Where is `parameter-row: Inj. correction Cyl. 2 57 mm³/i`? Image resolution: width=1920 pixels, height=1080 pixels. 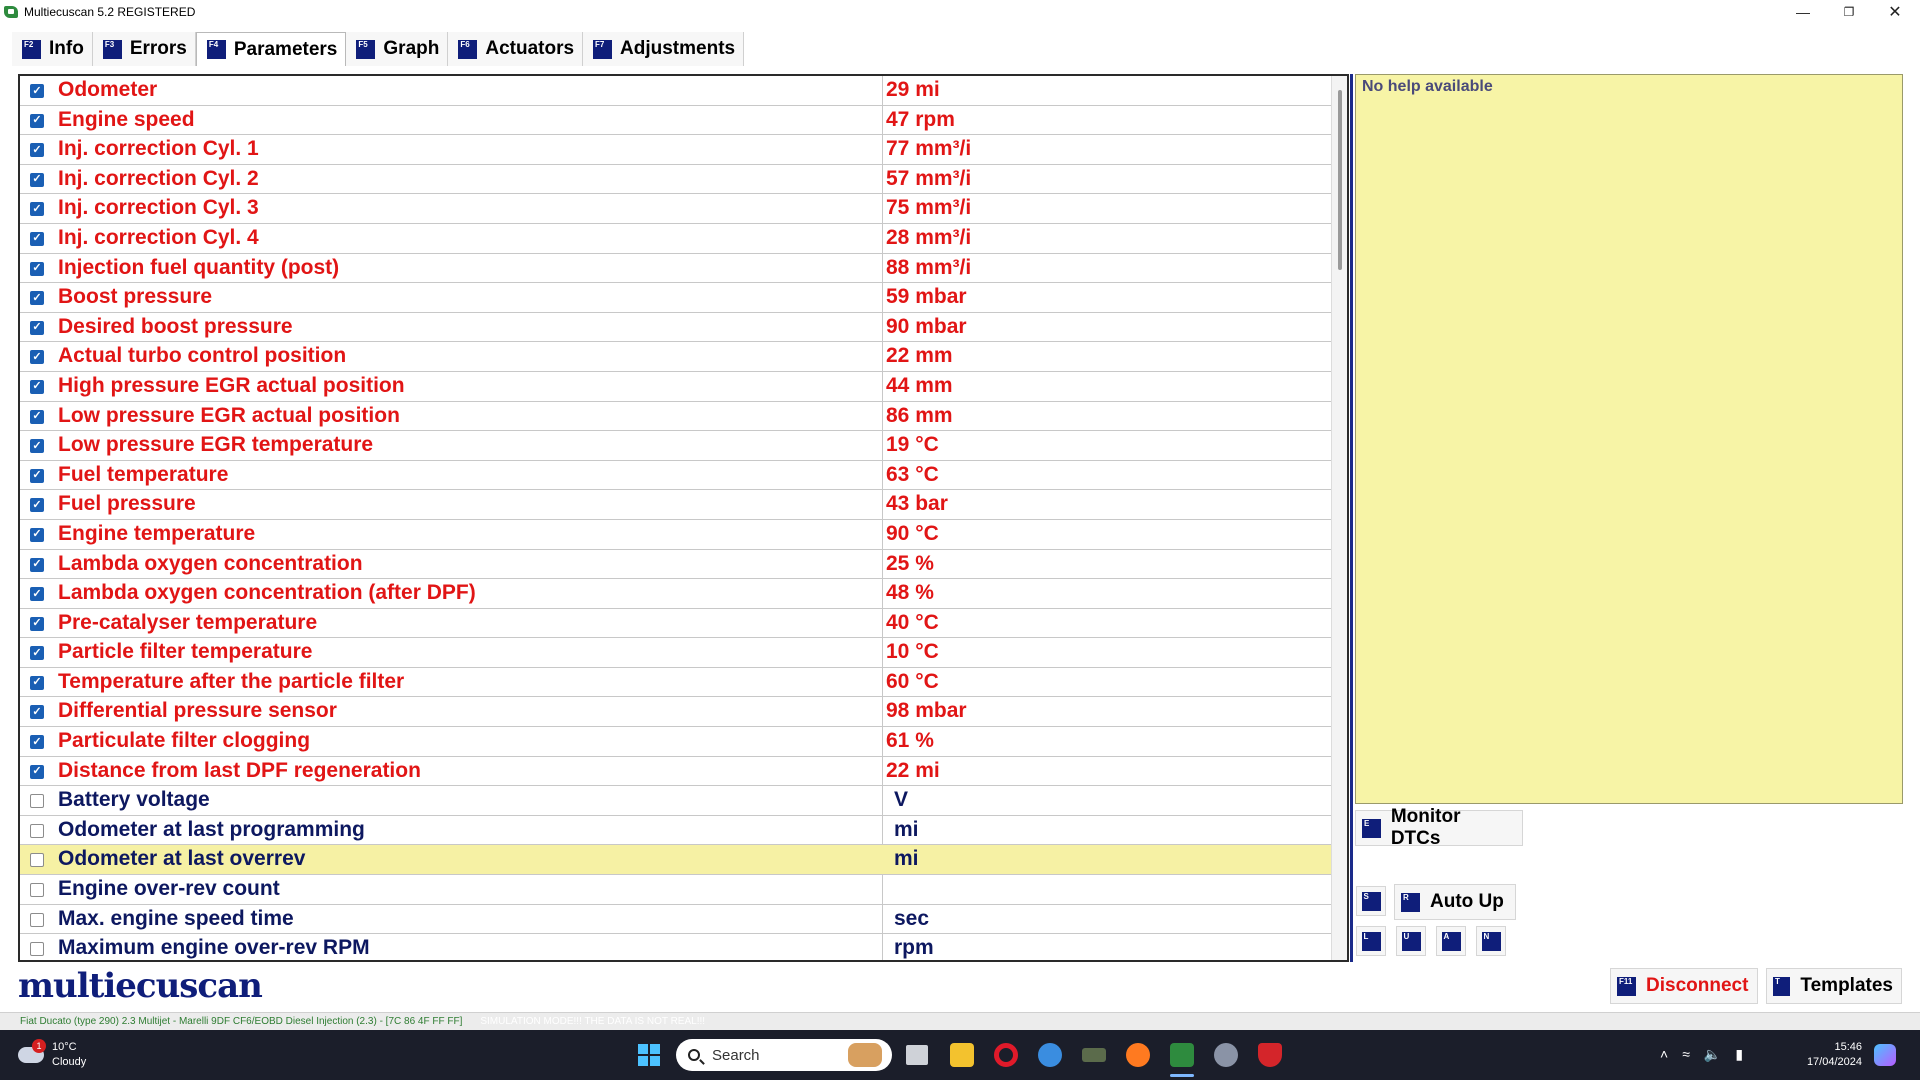 parameter-row: Inj. correction Cyl. 2 57 mm³/i is located at coordinates (675, 180).